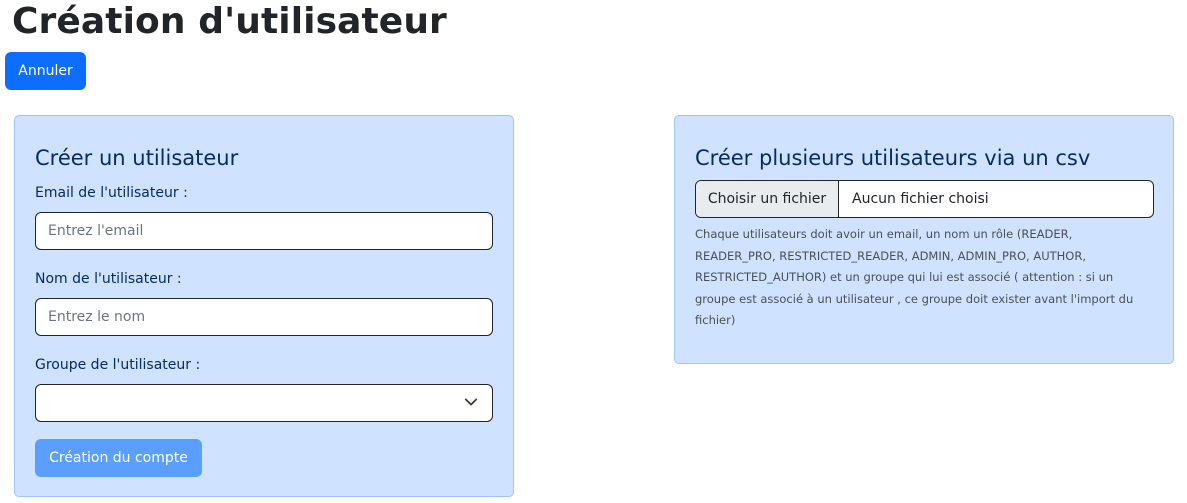 Image resolution: width=1187 pixels, height=503 pixels. What do you see at coordinates (767, 199) in the screenshot?
I see `choose-file-button: Choisir un fichier` at bounding box center [767, 199].